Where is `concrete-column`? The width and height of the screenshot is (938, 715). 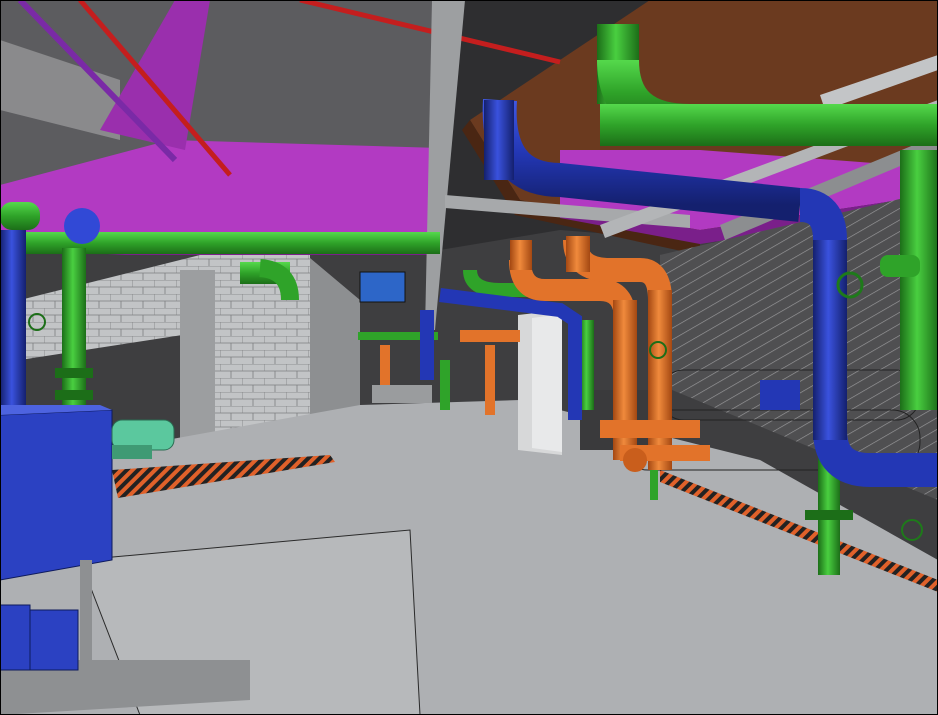
concrete-column is located at coordinates (540, 382).